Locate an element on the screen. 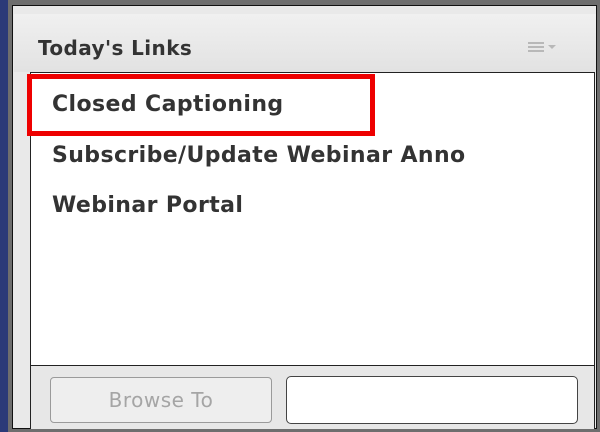 This screenshot has width=600, height=432. pod-title: Today's Links is located at coordinates (115, 48).